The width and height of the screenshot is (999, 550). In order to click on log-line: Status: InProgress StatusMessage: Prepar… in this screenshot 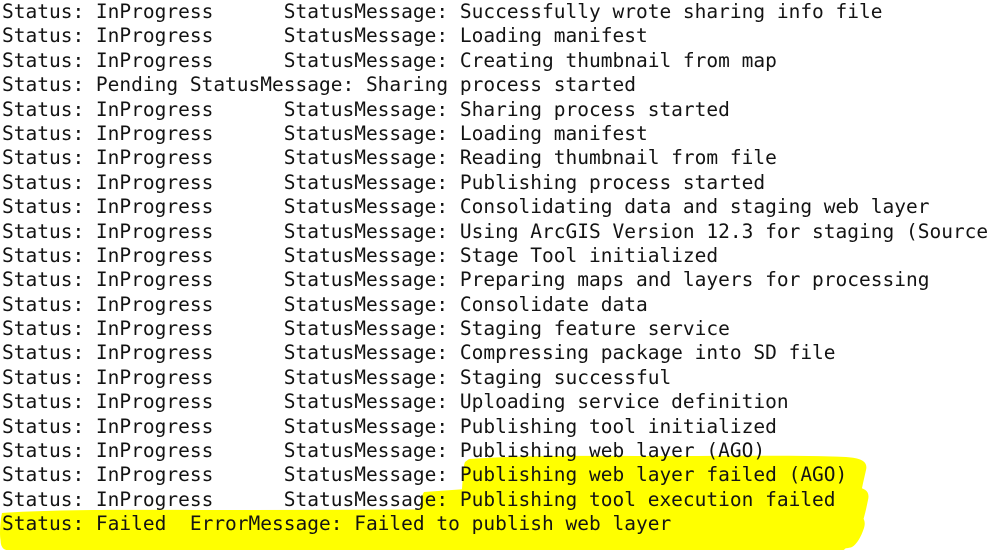, I will do `click(466, 280)`.